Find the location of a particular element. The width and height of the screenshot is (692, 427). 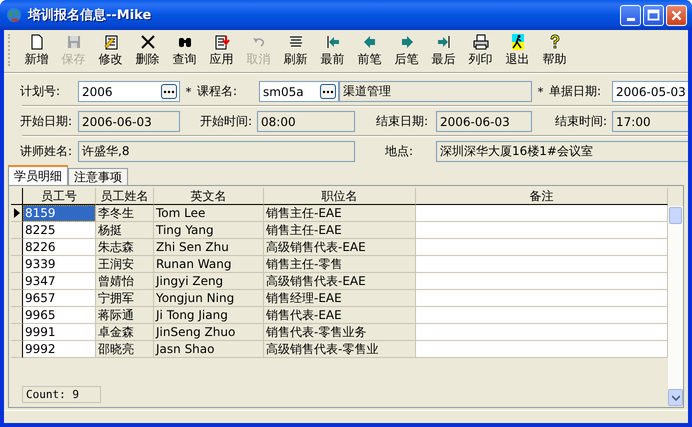

table-cell: Jingyi Zeng is located at coordinates (209, 281).